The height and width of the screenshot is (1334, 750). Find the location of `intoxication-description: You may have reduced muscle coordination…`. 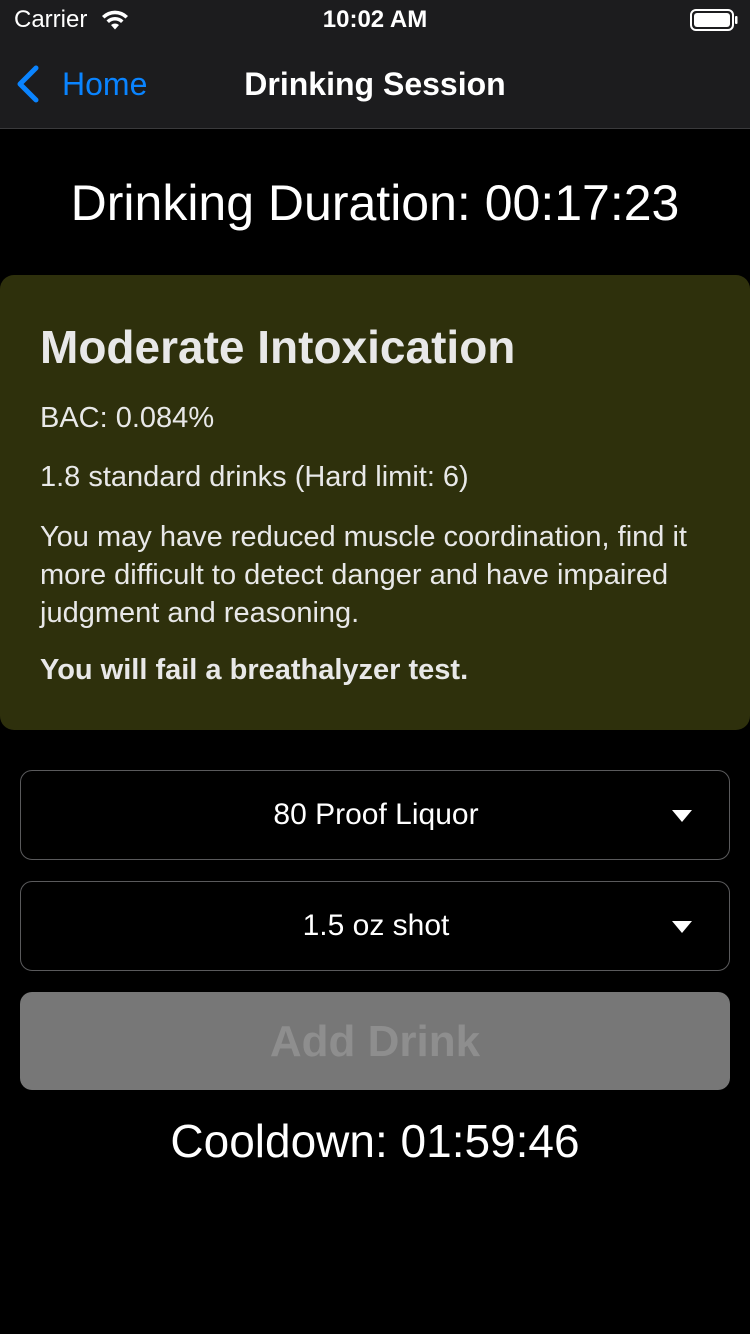

intoxication-description: You may have reduced muscle coordination… is located at coordinates (363, 575).